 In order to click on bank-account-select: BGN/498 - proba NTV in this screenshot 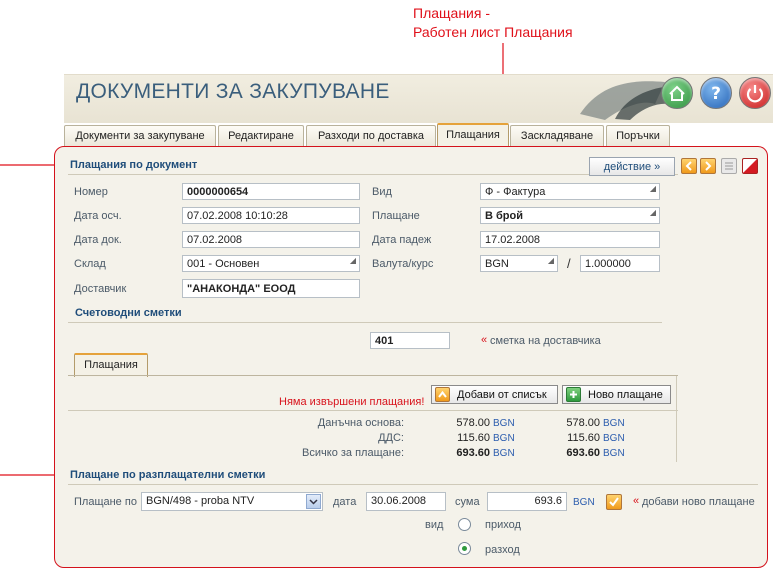, I will do `click(232, 501)`.